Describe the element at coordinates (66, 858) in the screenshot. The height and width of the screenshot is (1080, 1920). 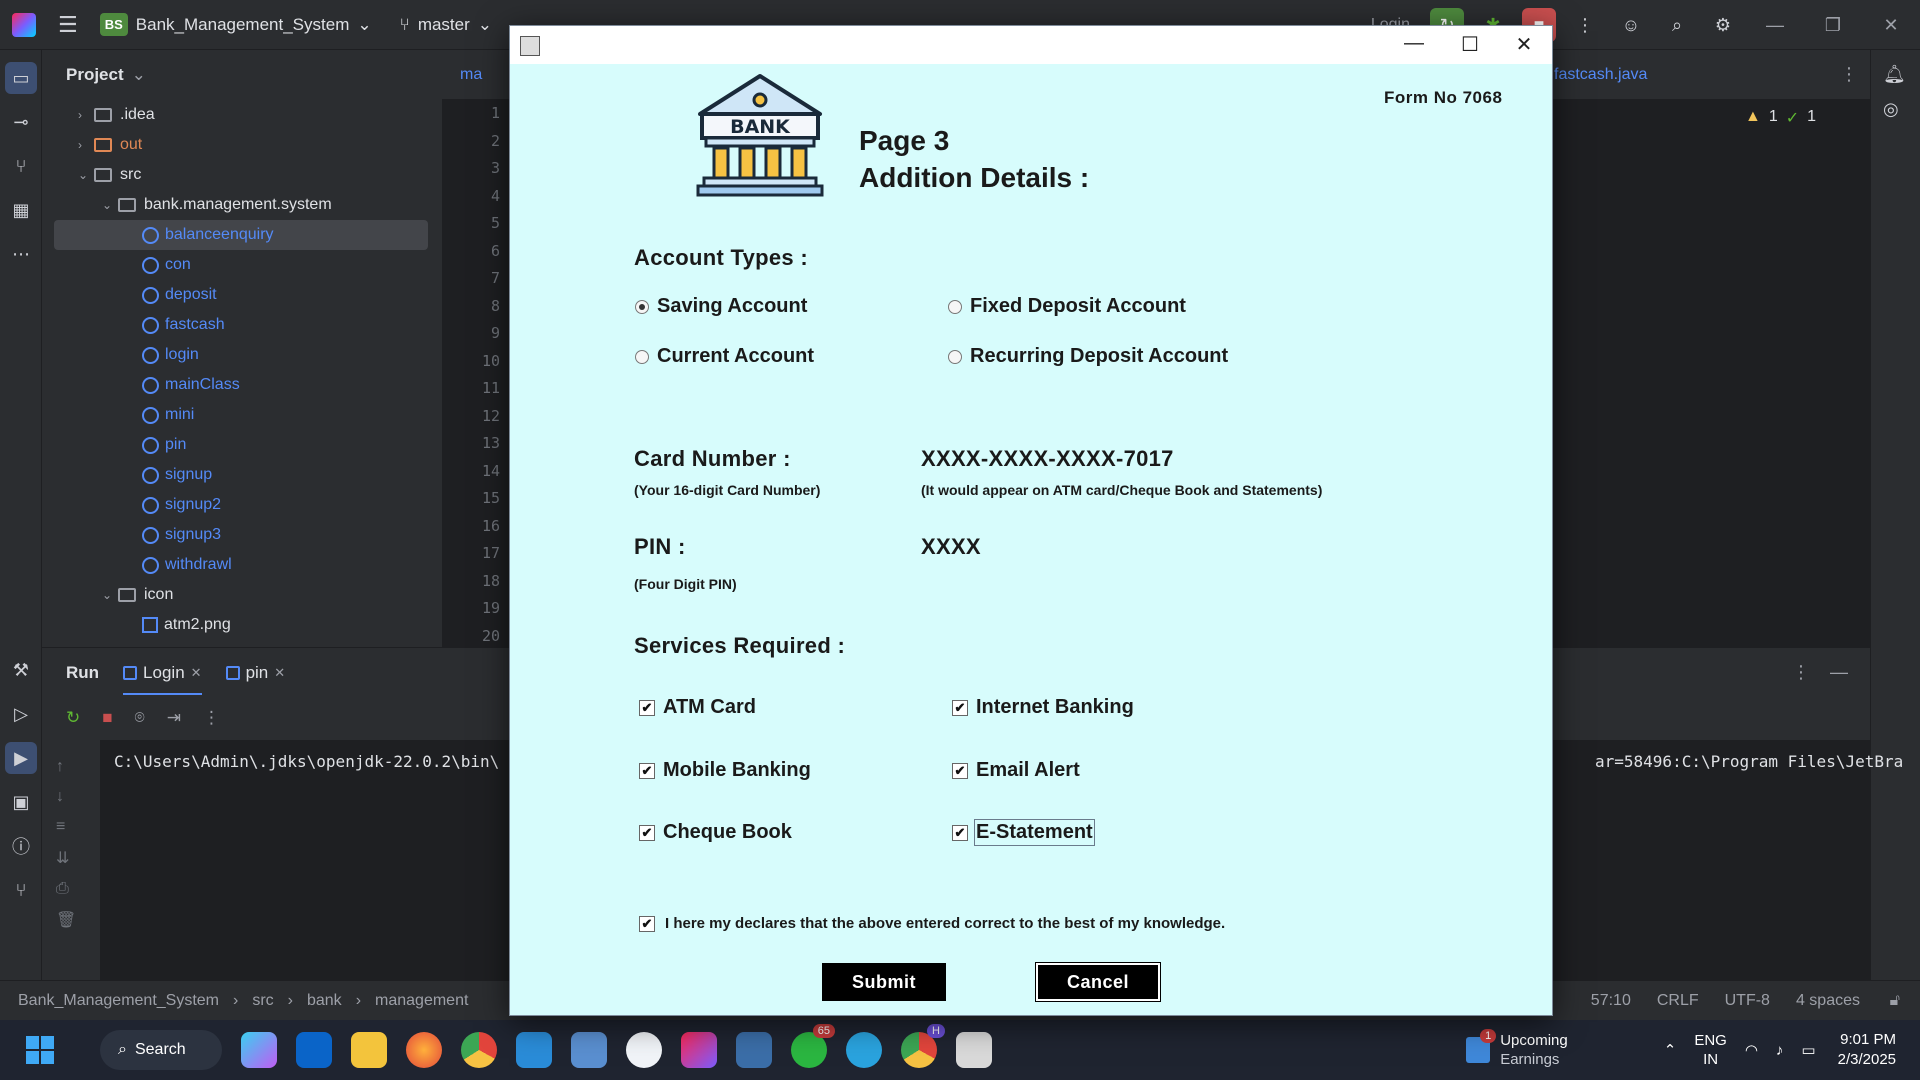
I see `scroll-to-end-icon: ⇊` at that location.